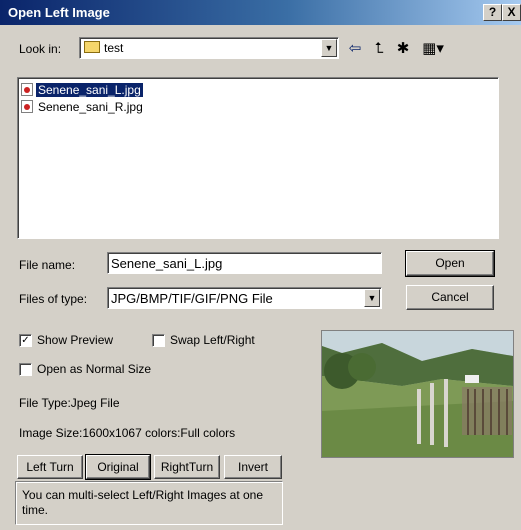 Image resolution: width=521 pixels, height=530 pixels. What do you see at coordinates (59, 12) in the screenshot?
I see `window-title: Open Left Image` at bounding box center [59, 12].